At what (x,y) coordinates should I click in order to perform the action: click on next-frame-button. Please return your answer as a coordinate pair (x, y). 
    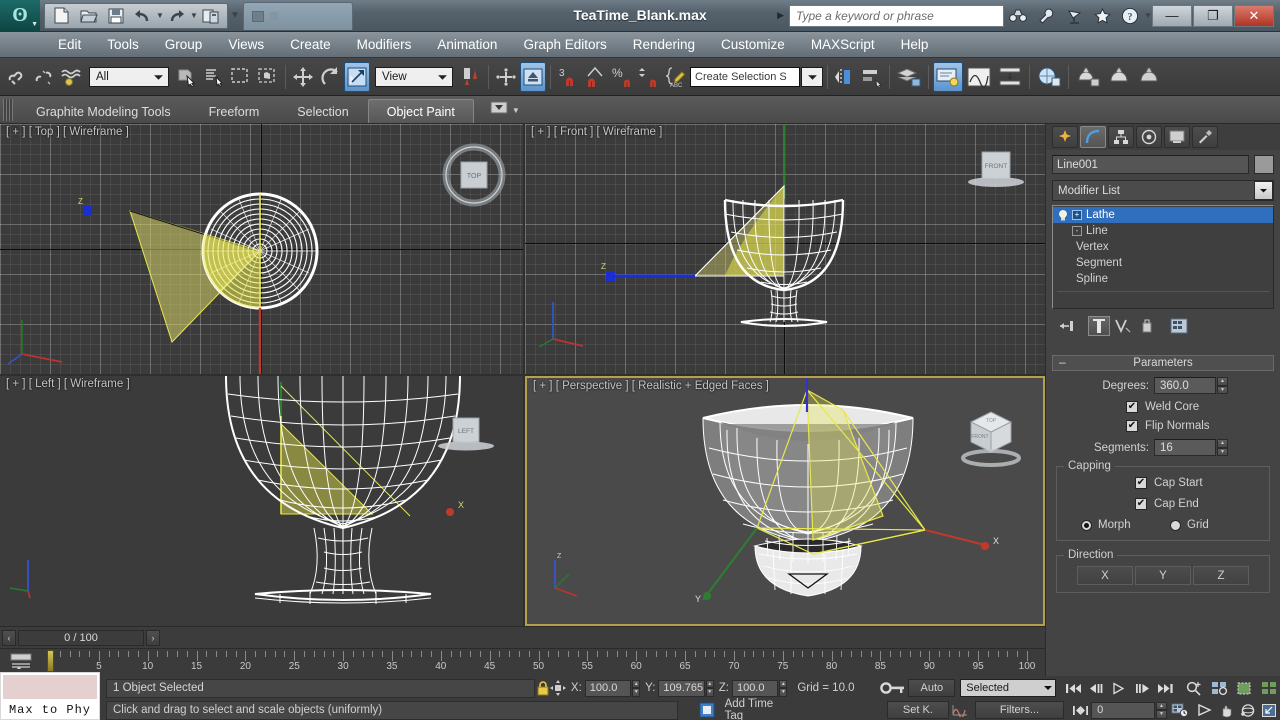
    Looking at the image, I should click on (1142, 688).